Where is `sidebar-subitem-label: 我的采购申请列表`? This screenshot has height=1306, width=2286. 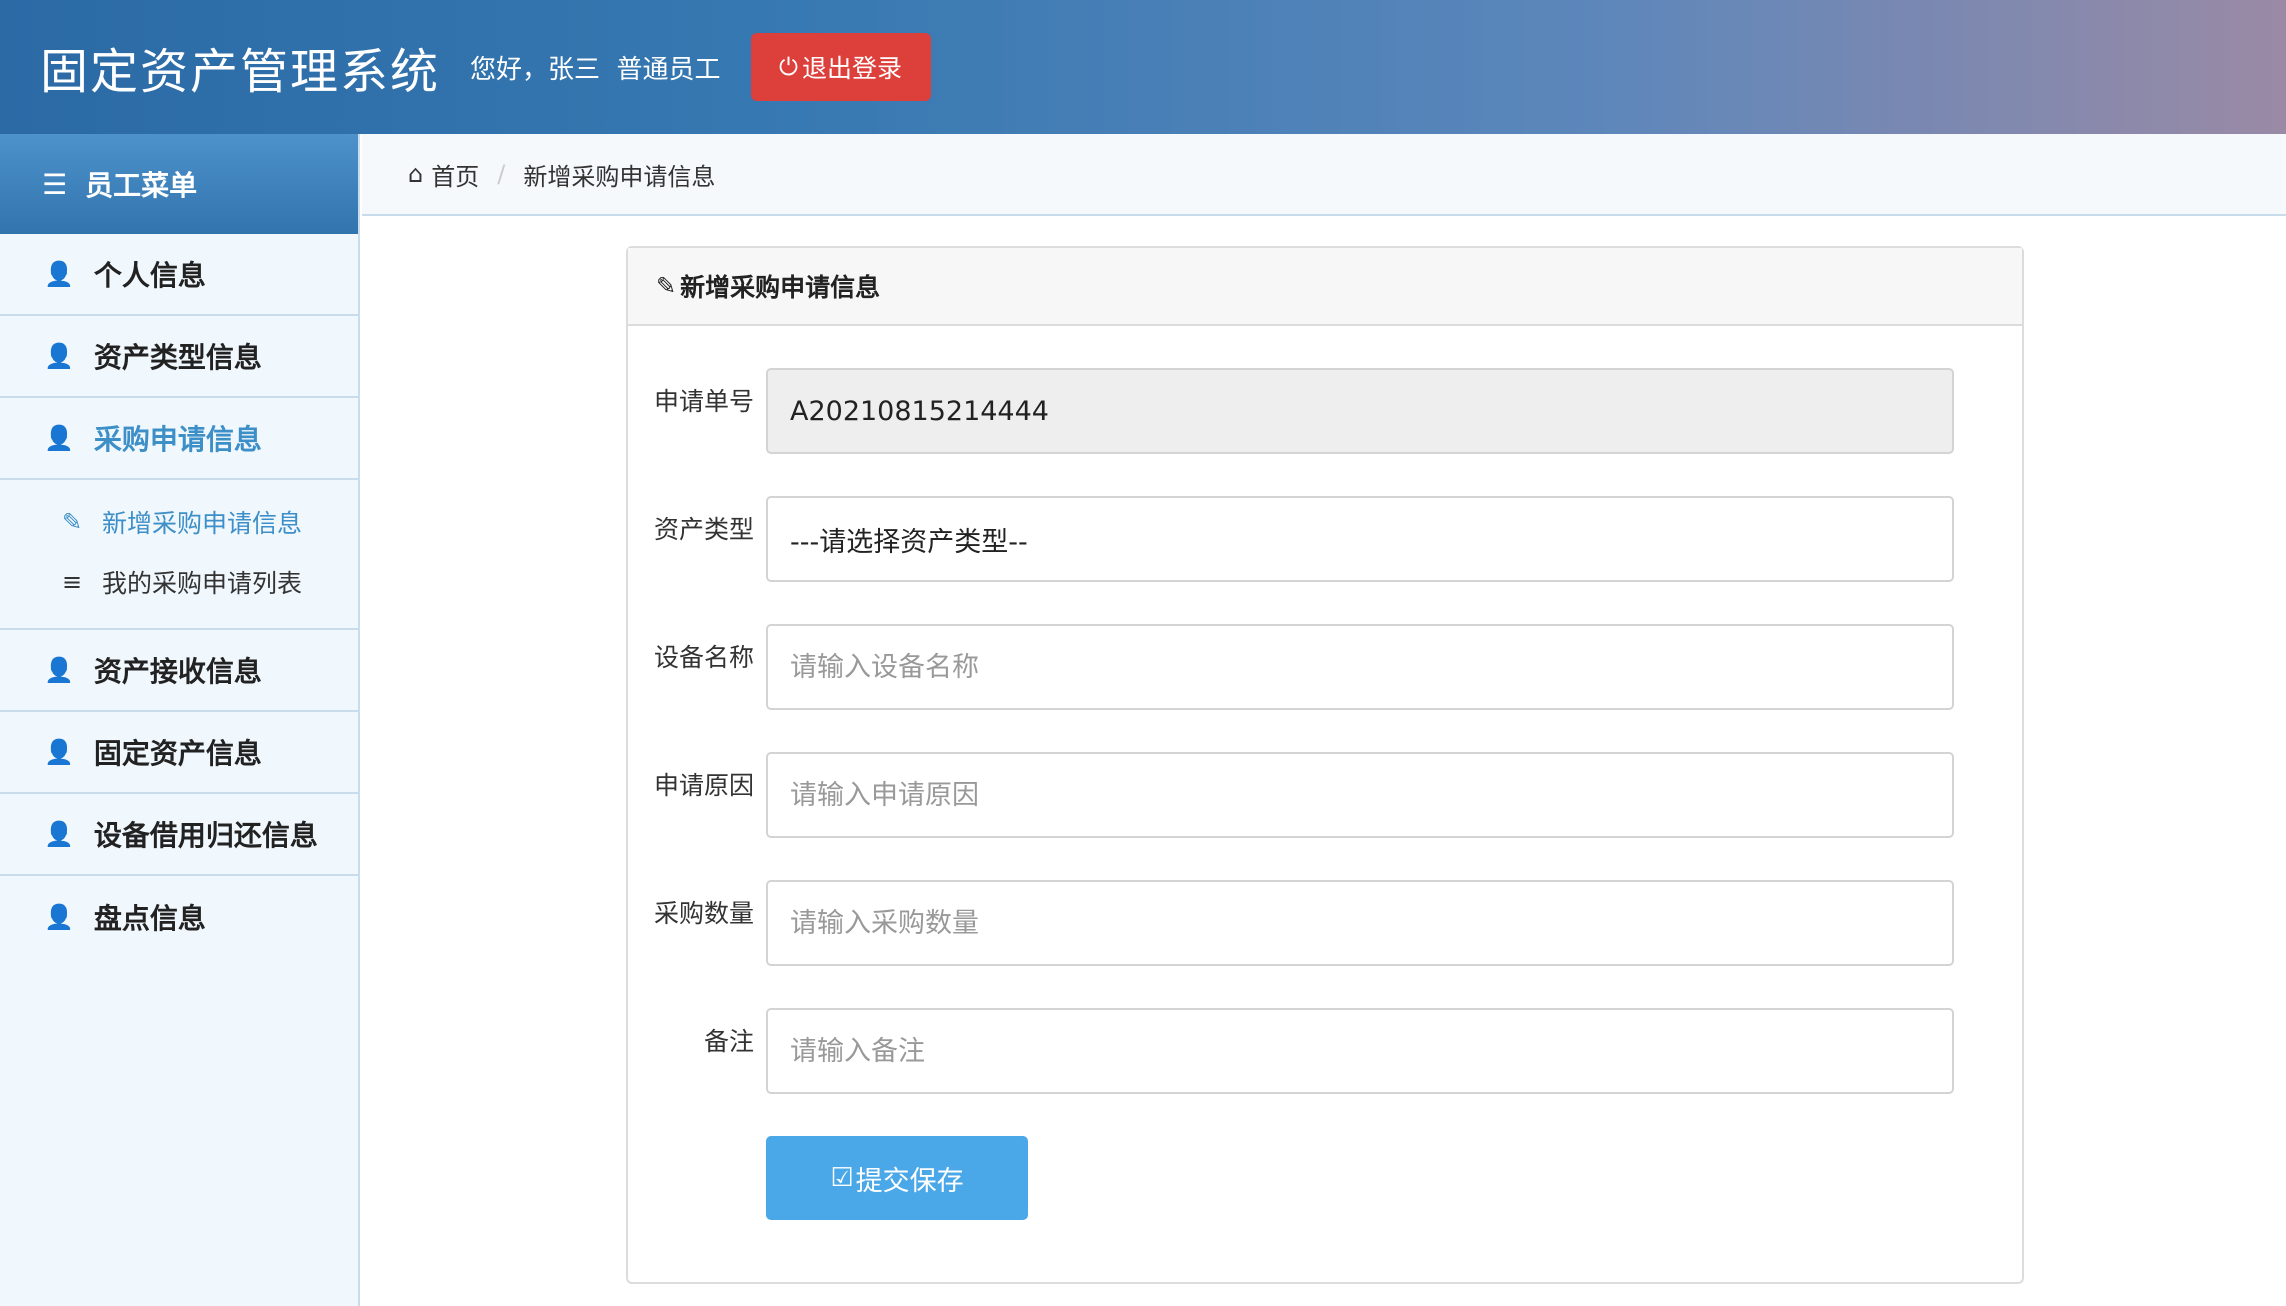
sidebar-subitem-label: 我的采购申请列表 is located at coordinates (202, 583).